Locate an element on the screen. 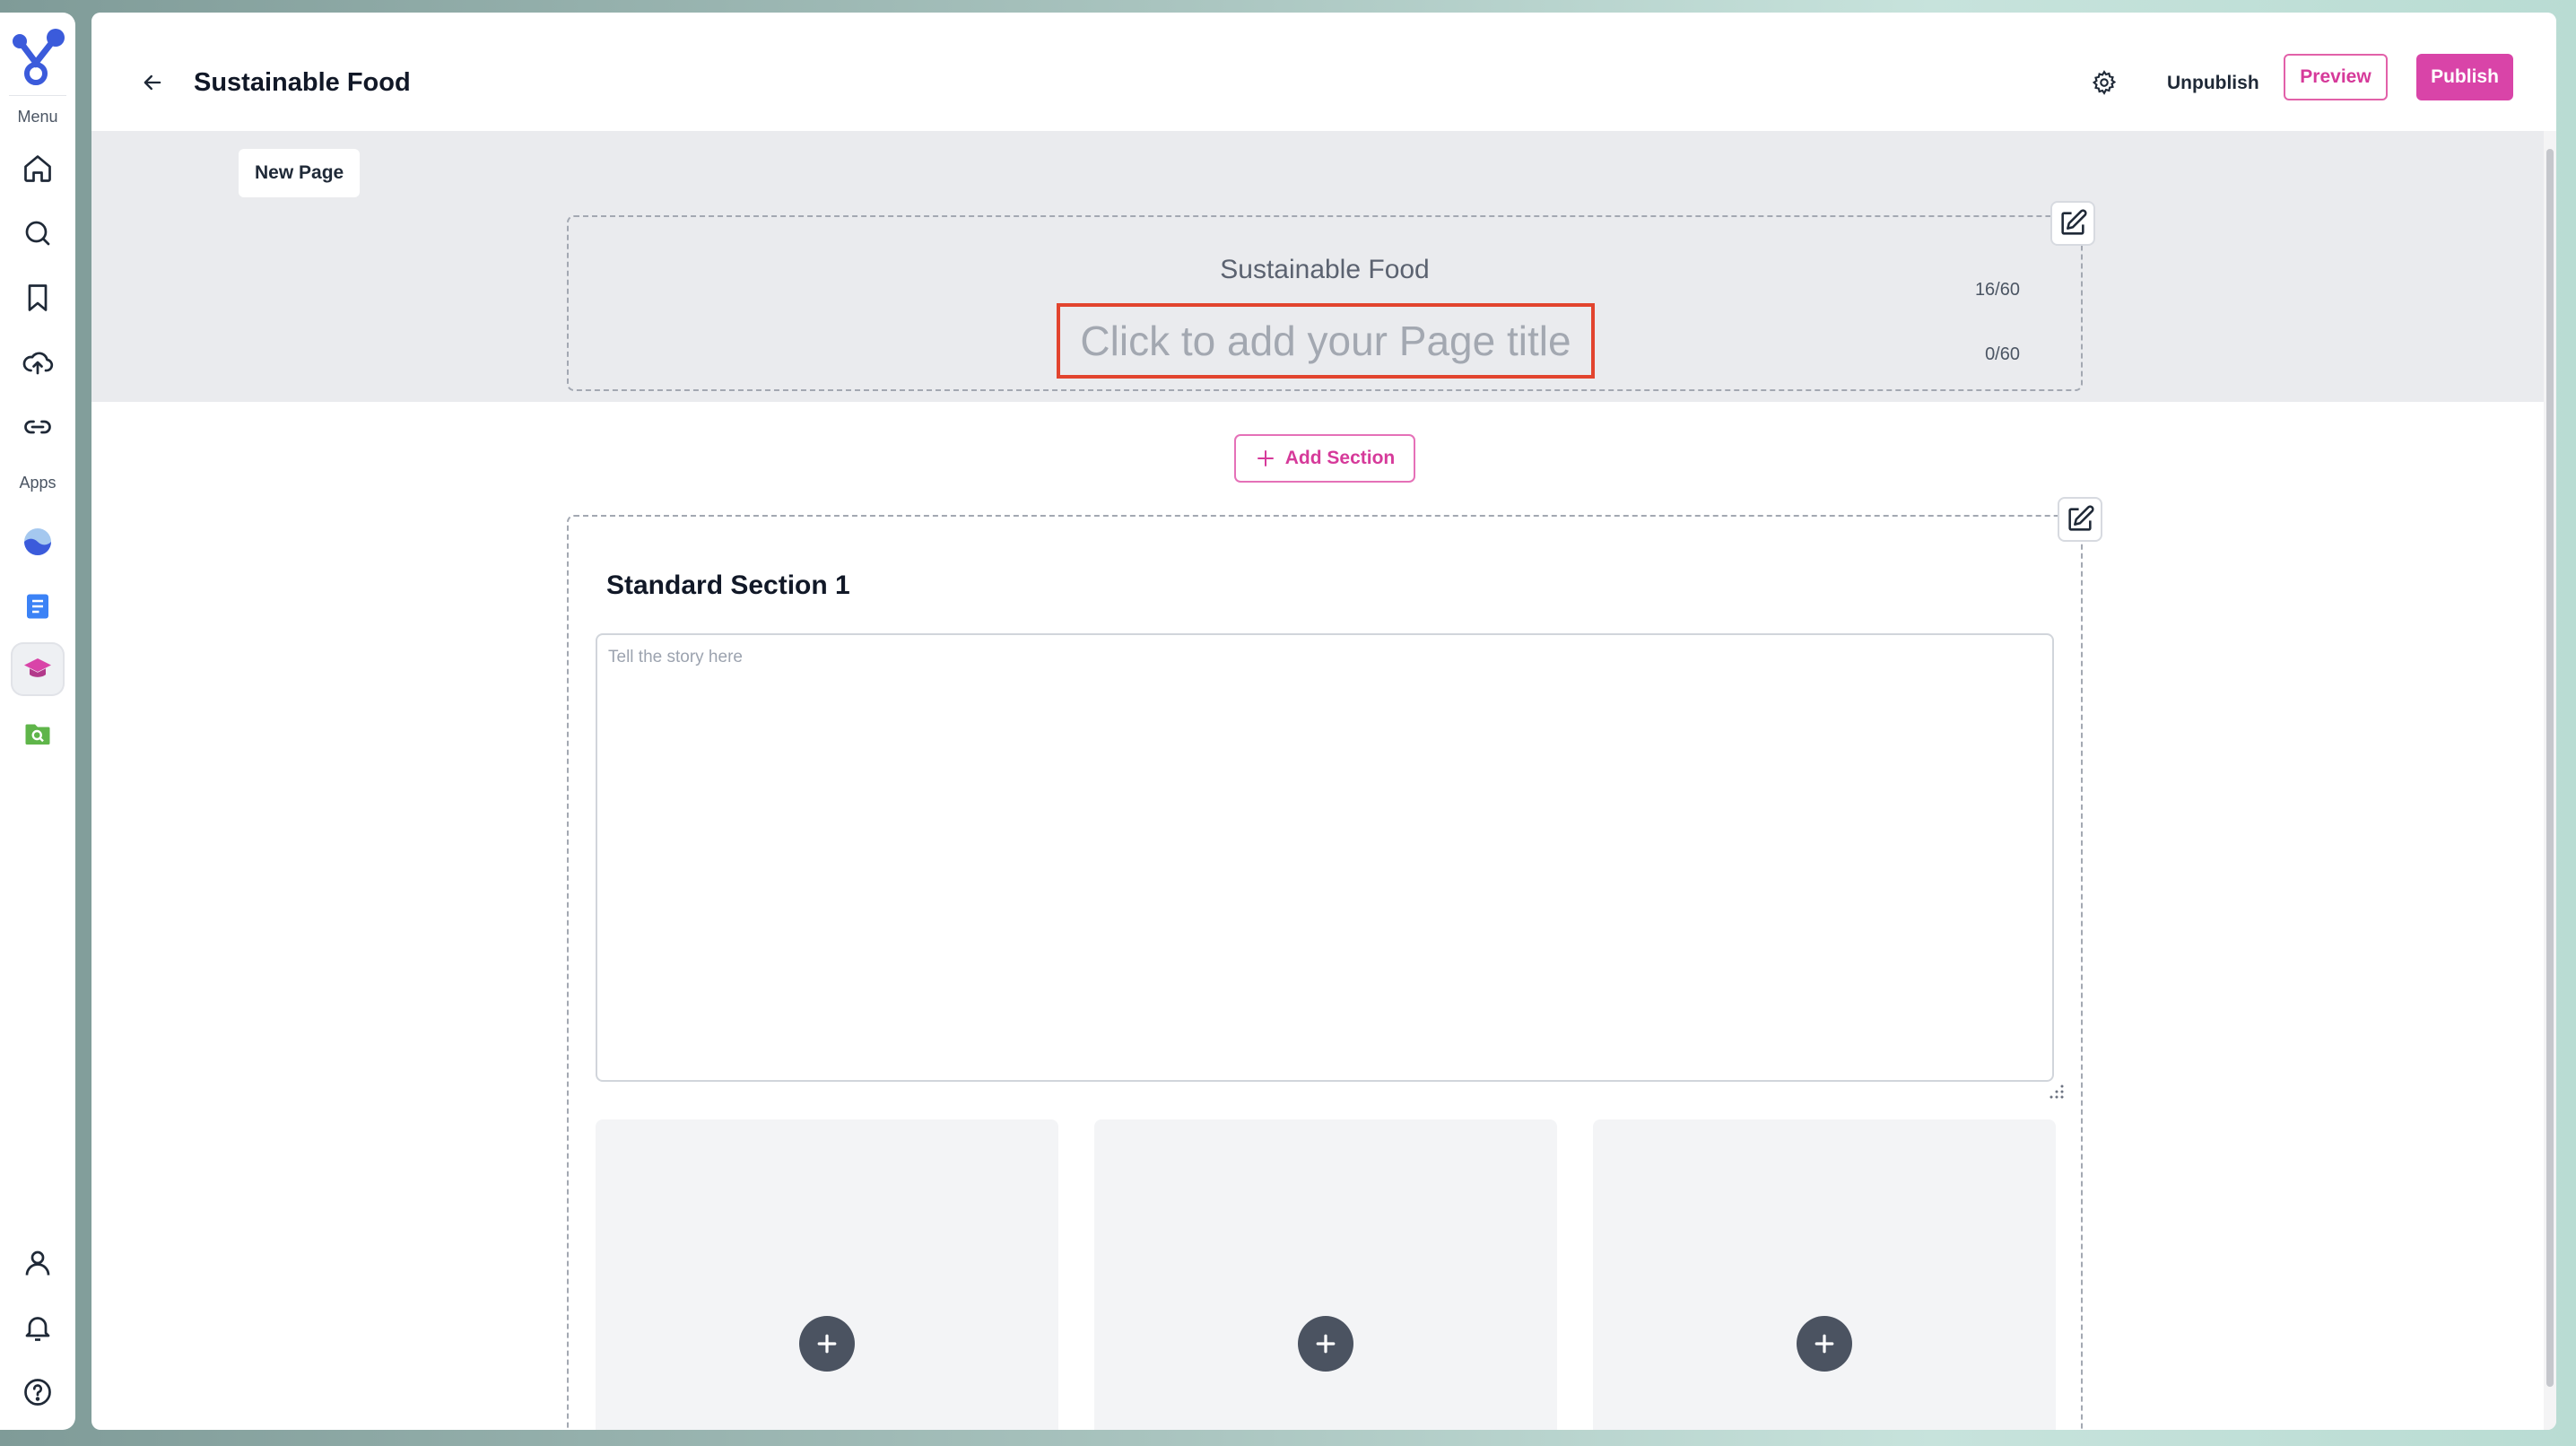  page-title-input-highlight is located at coordinates (1326, 341).